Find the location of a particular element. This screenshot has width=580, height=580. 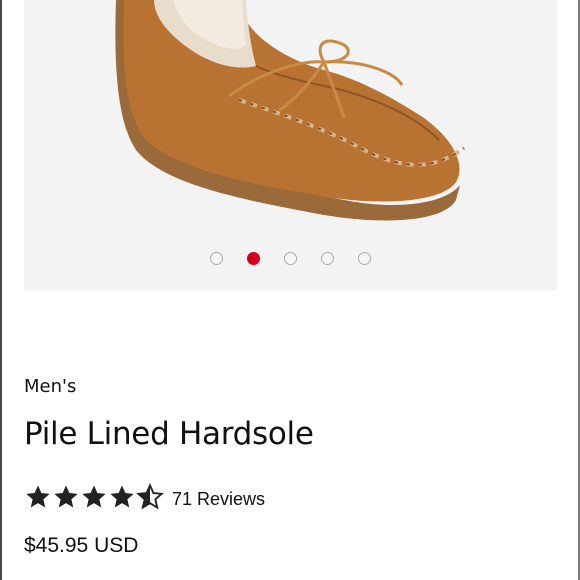

product-category: Men's is located at coordinates (50, 386).